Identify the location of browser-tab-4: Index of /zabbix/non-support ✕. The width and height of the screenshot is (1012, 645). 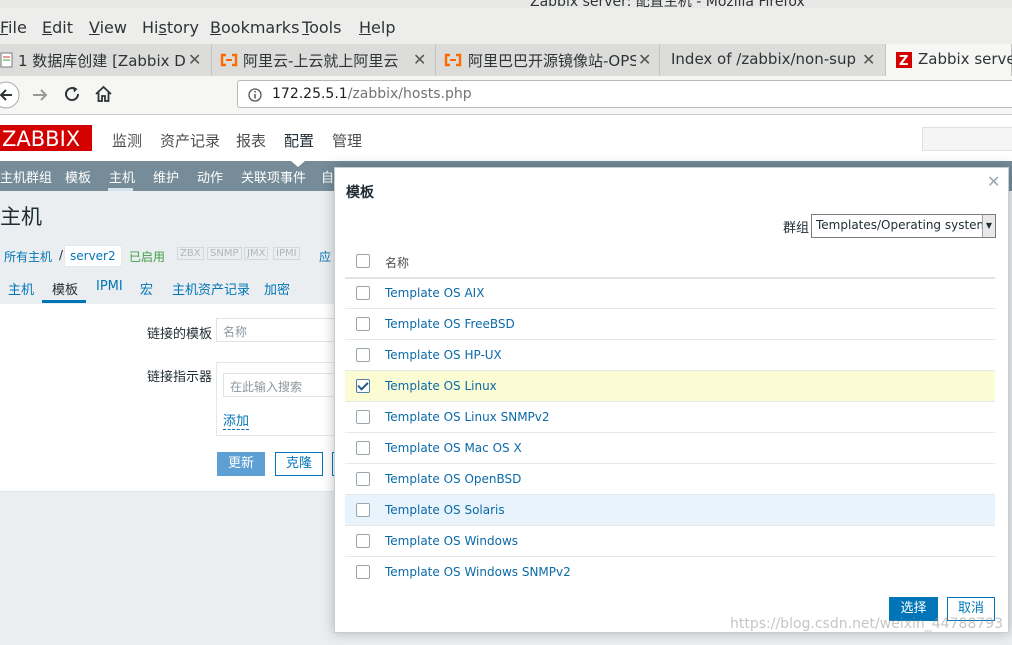
(773, 60).